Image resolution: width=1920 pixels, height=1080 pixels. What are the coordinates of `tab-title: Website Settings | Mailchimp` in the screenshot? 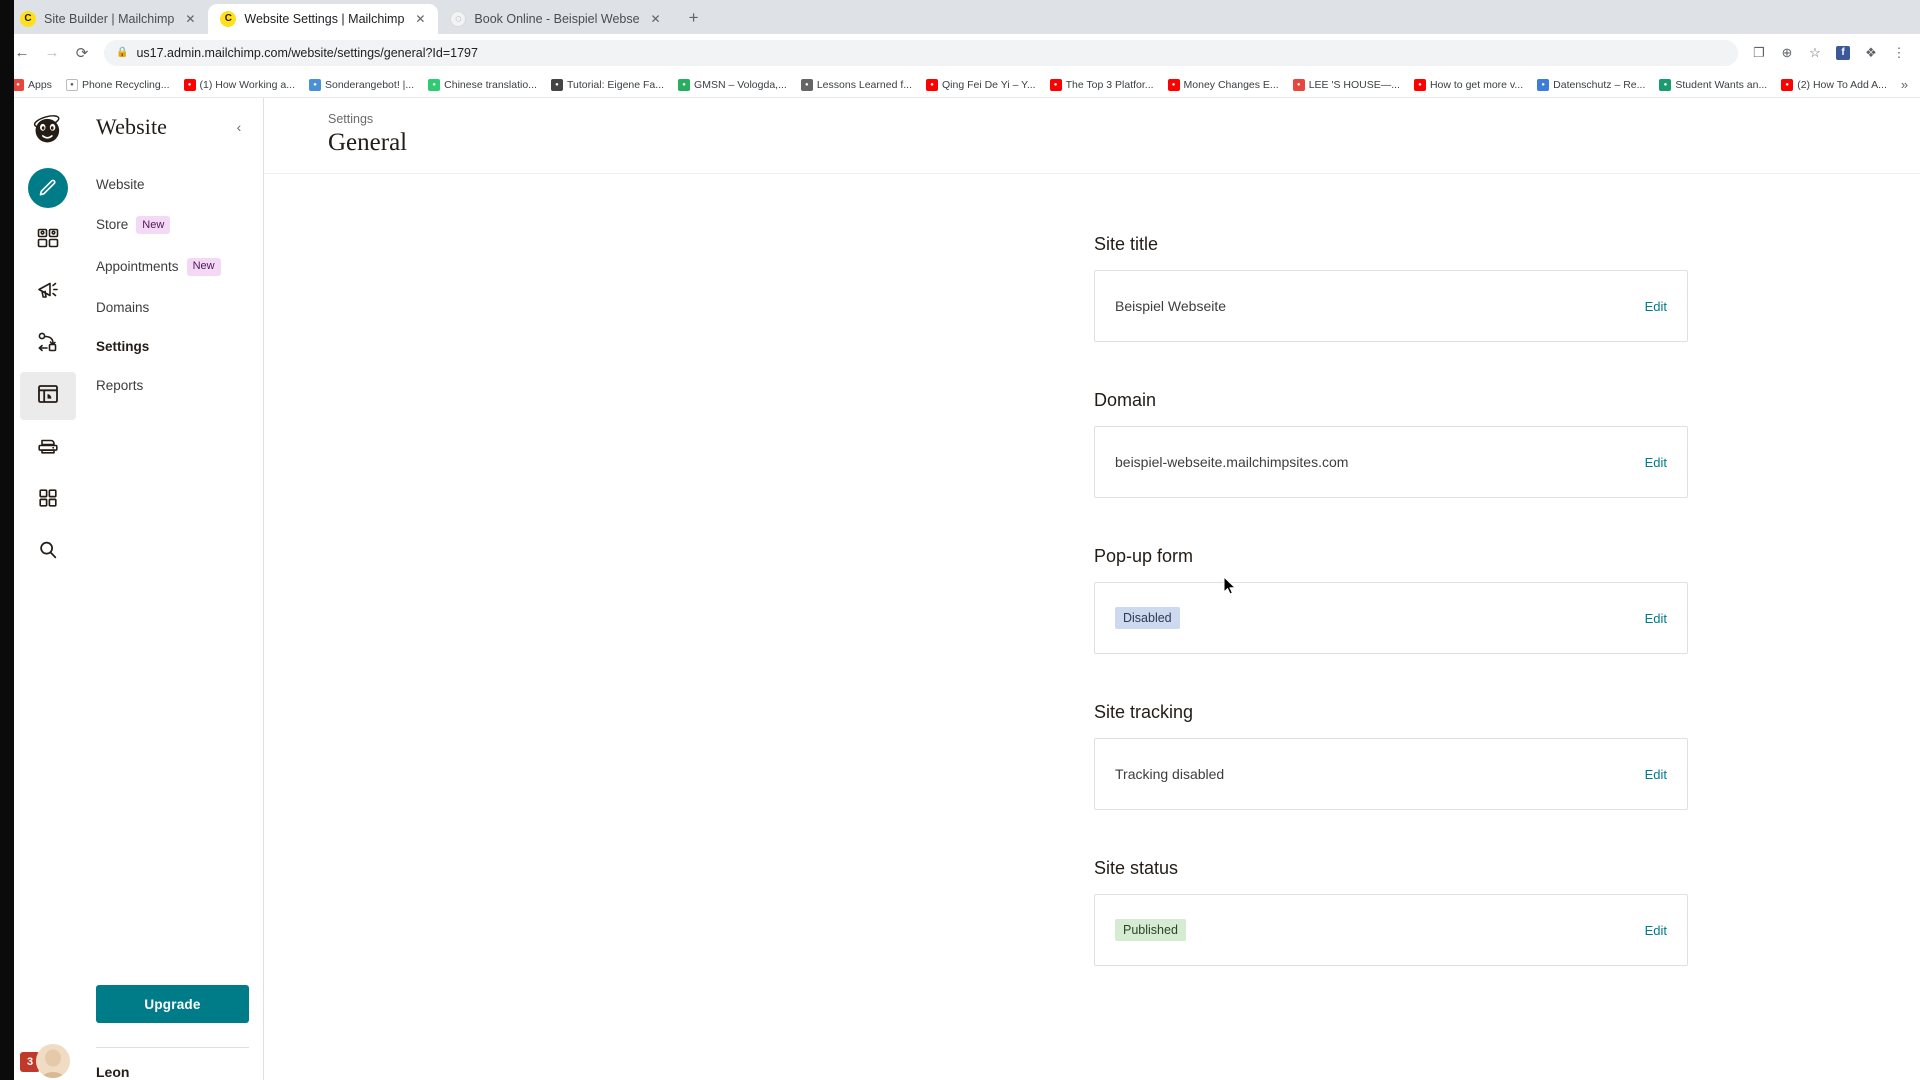 It's located at (324, 19).